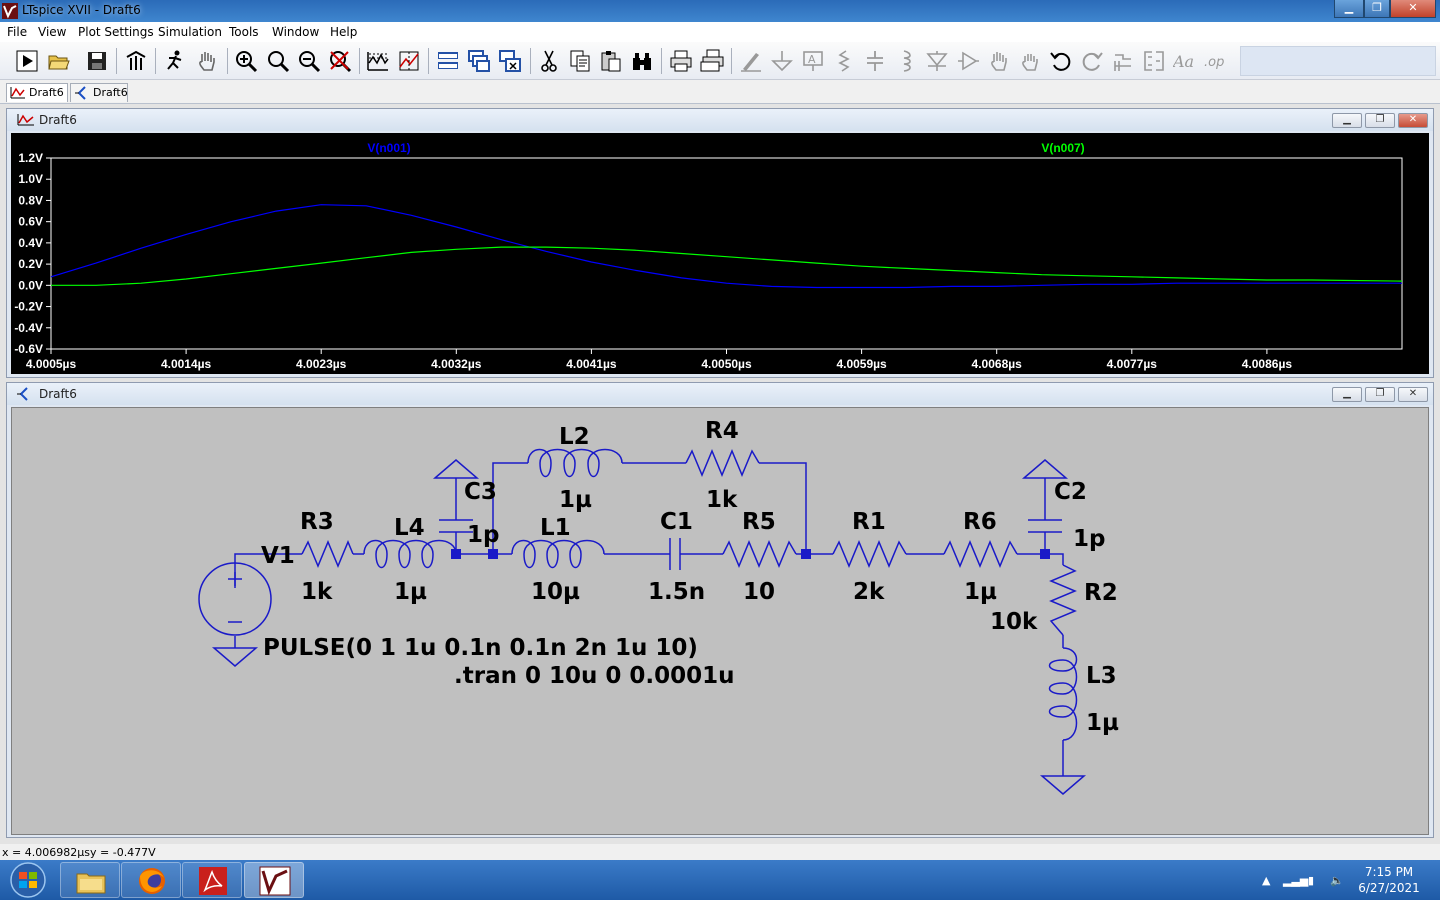  What do you see at coordinates (27, 61) in the screenshot?
I see `run-icon` at bounding box center [27, 61].